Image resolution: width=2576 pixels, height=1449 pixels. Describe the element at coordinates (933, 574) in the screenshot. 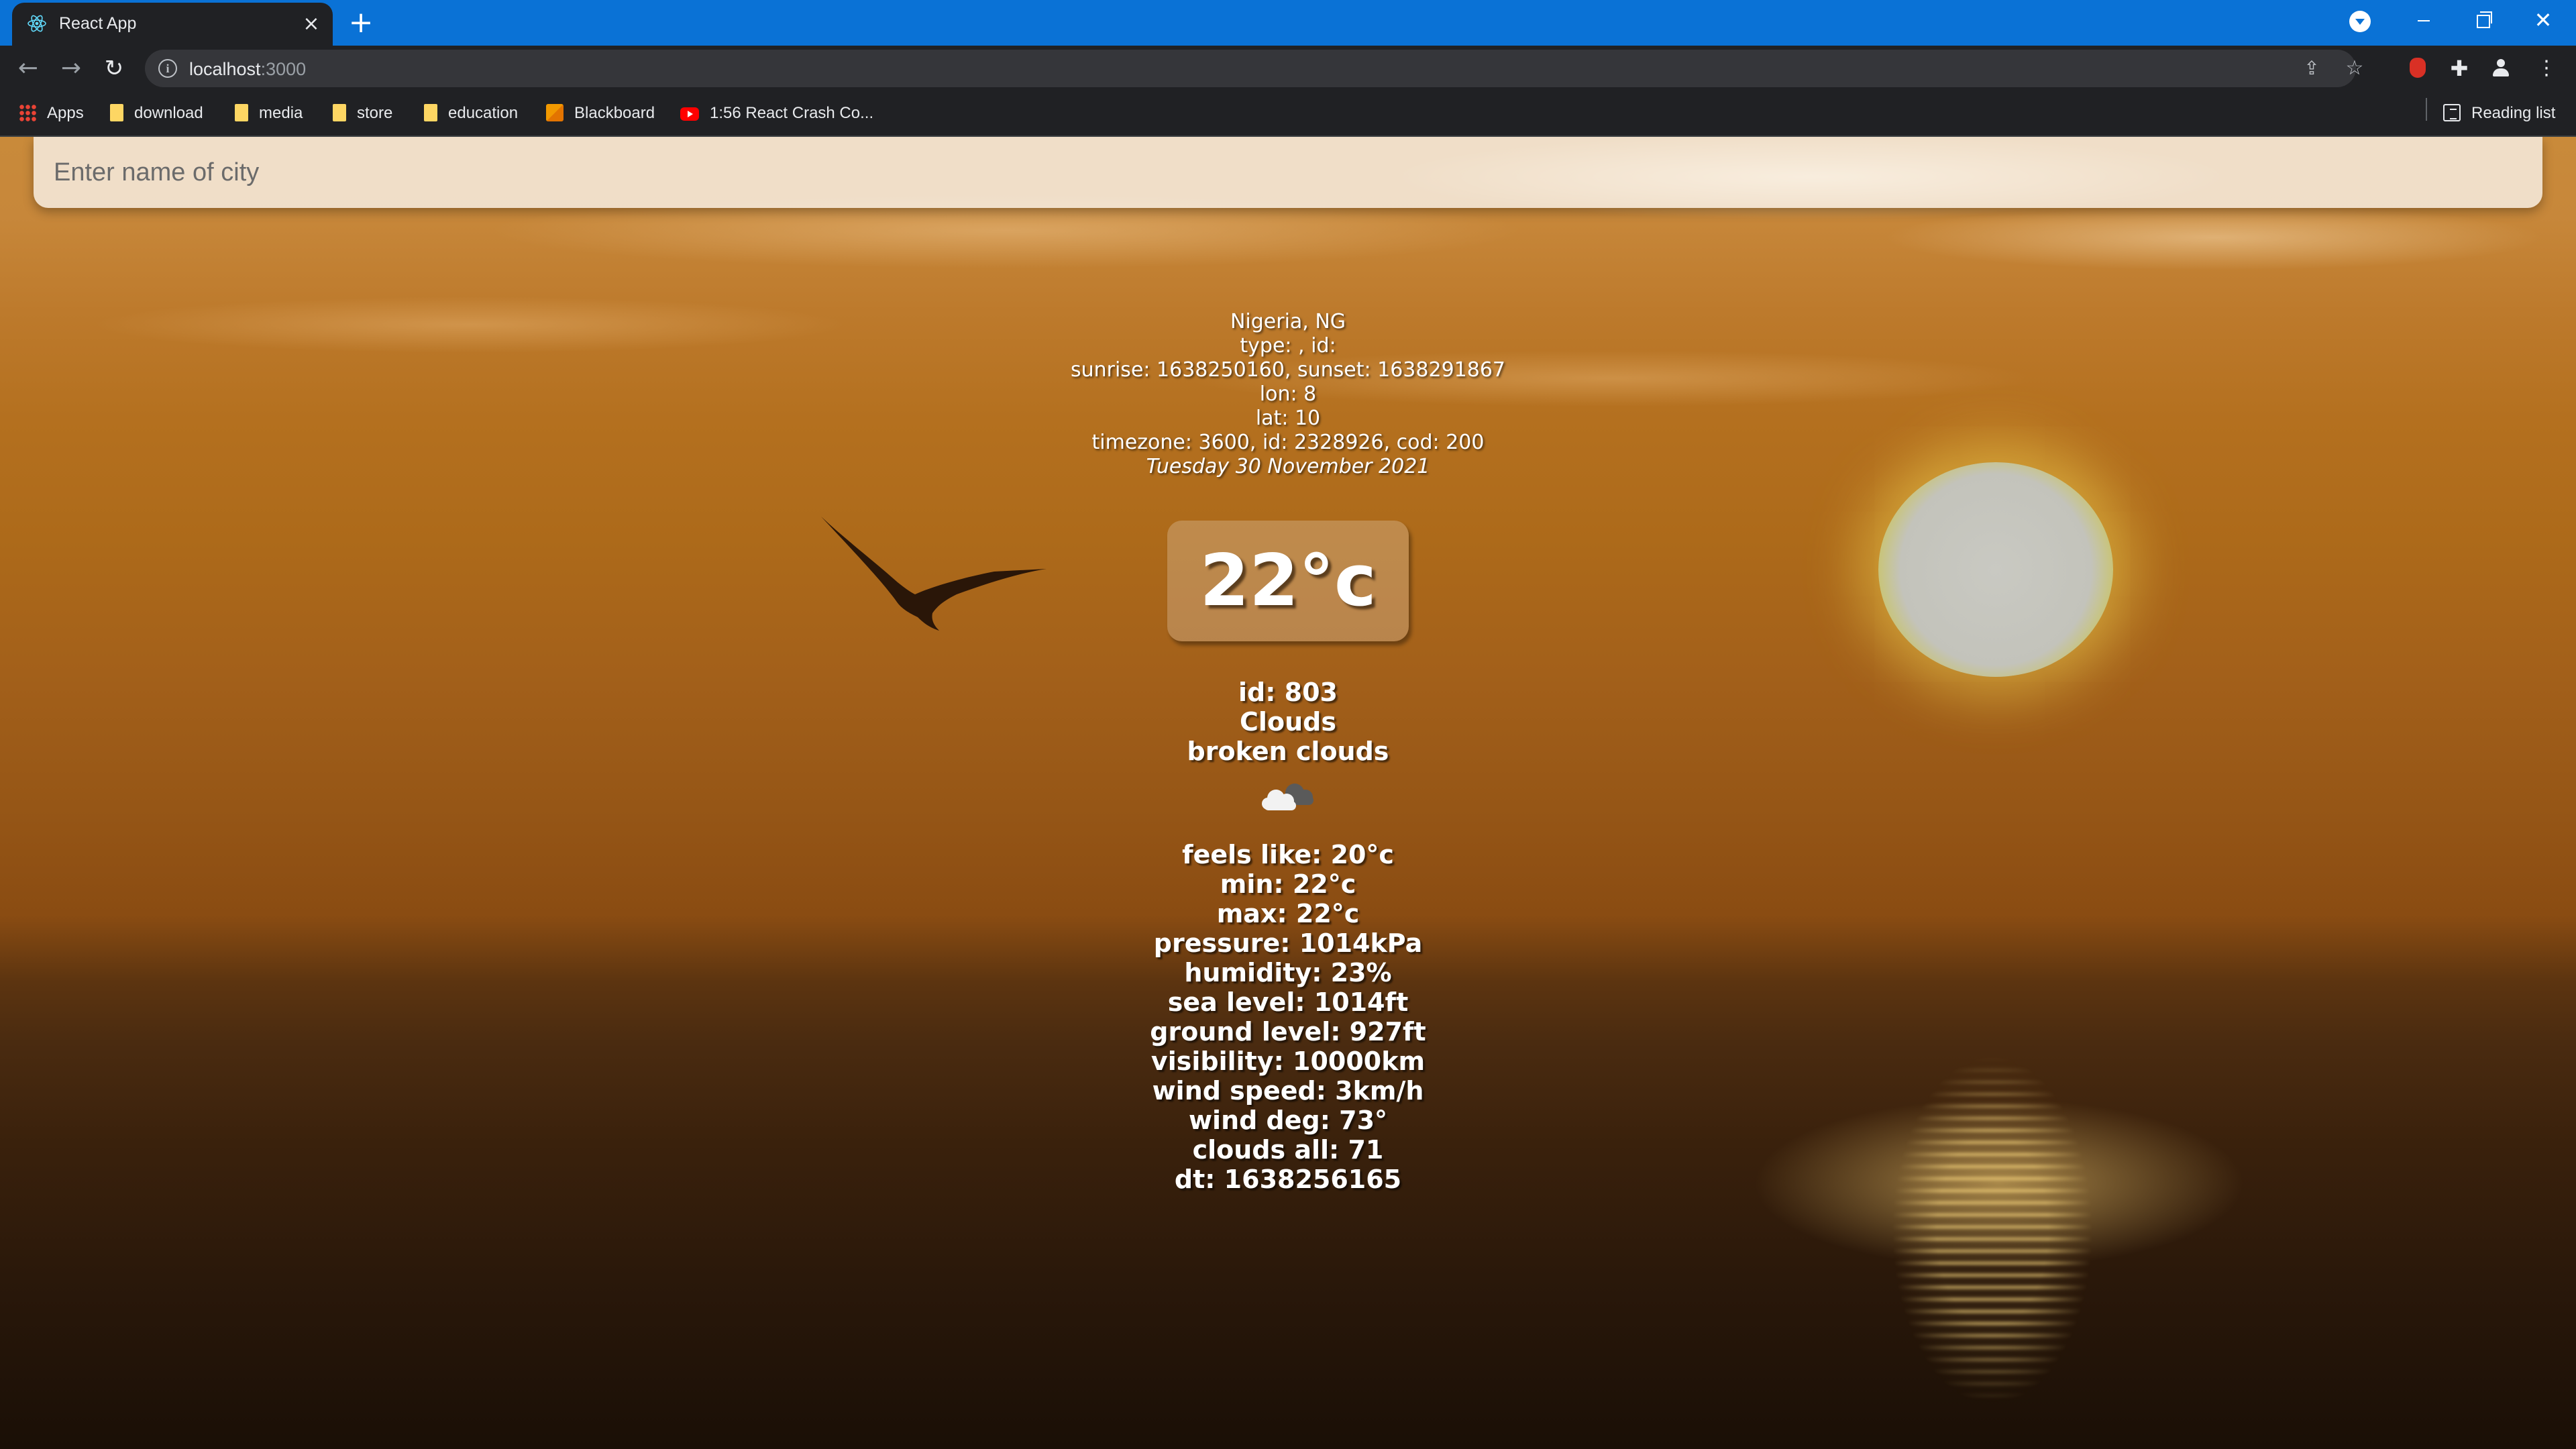

I see `bird-silhouette-icon` at that location.